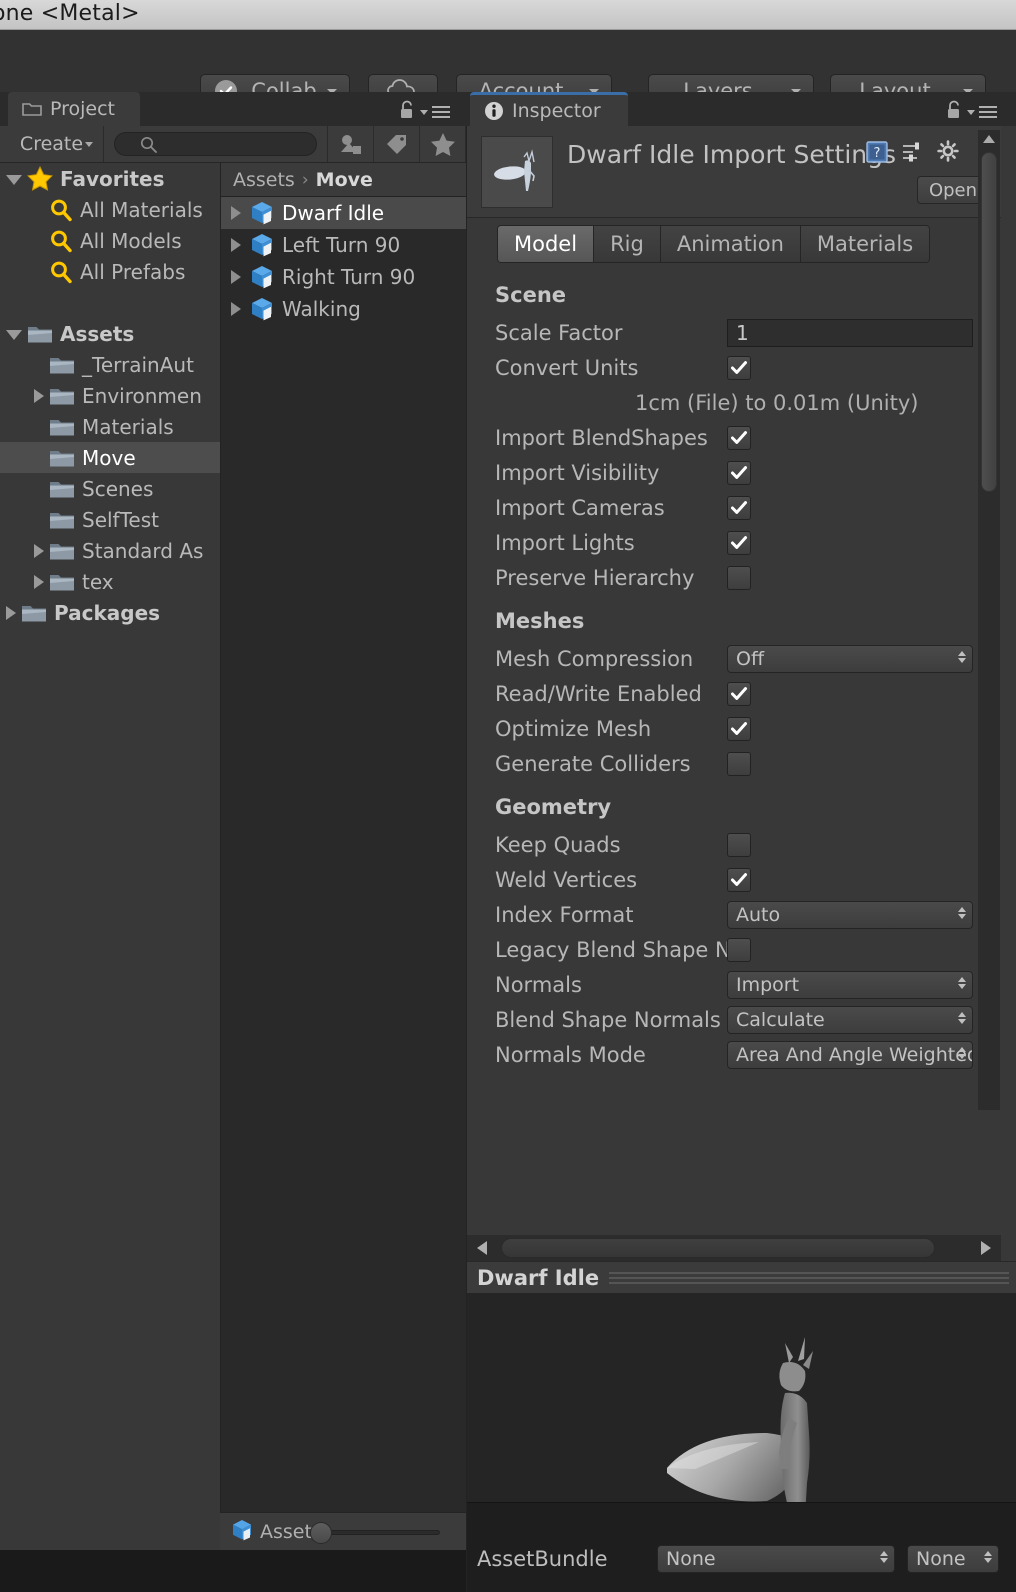  I want to click on property-row-import-visibility: Import Visibility, so click(734, 472).